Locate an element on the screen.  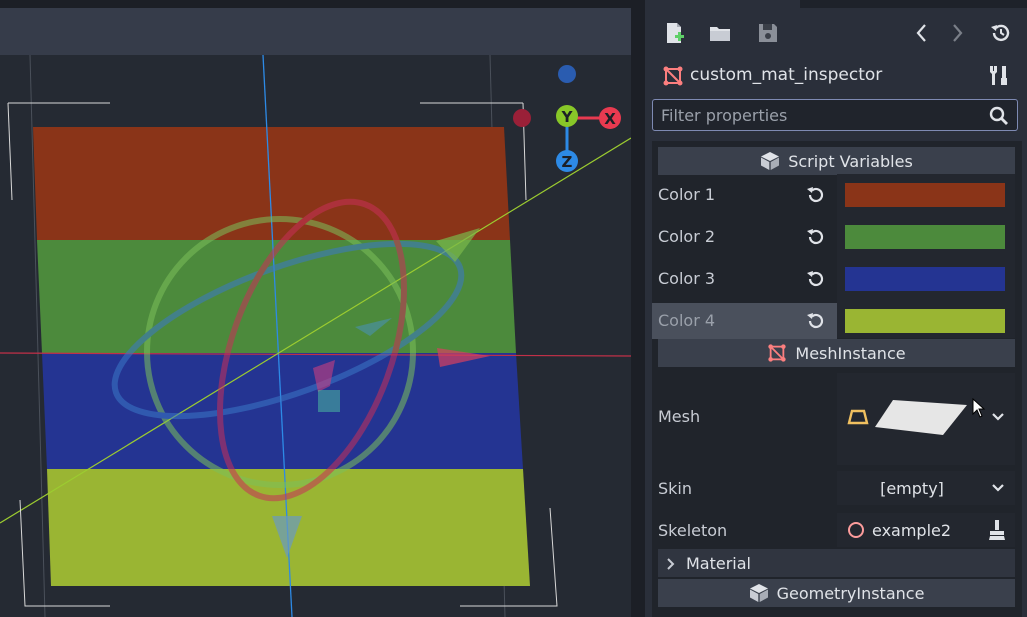
mesh-resource-picker is located at coordinates (926, 419).